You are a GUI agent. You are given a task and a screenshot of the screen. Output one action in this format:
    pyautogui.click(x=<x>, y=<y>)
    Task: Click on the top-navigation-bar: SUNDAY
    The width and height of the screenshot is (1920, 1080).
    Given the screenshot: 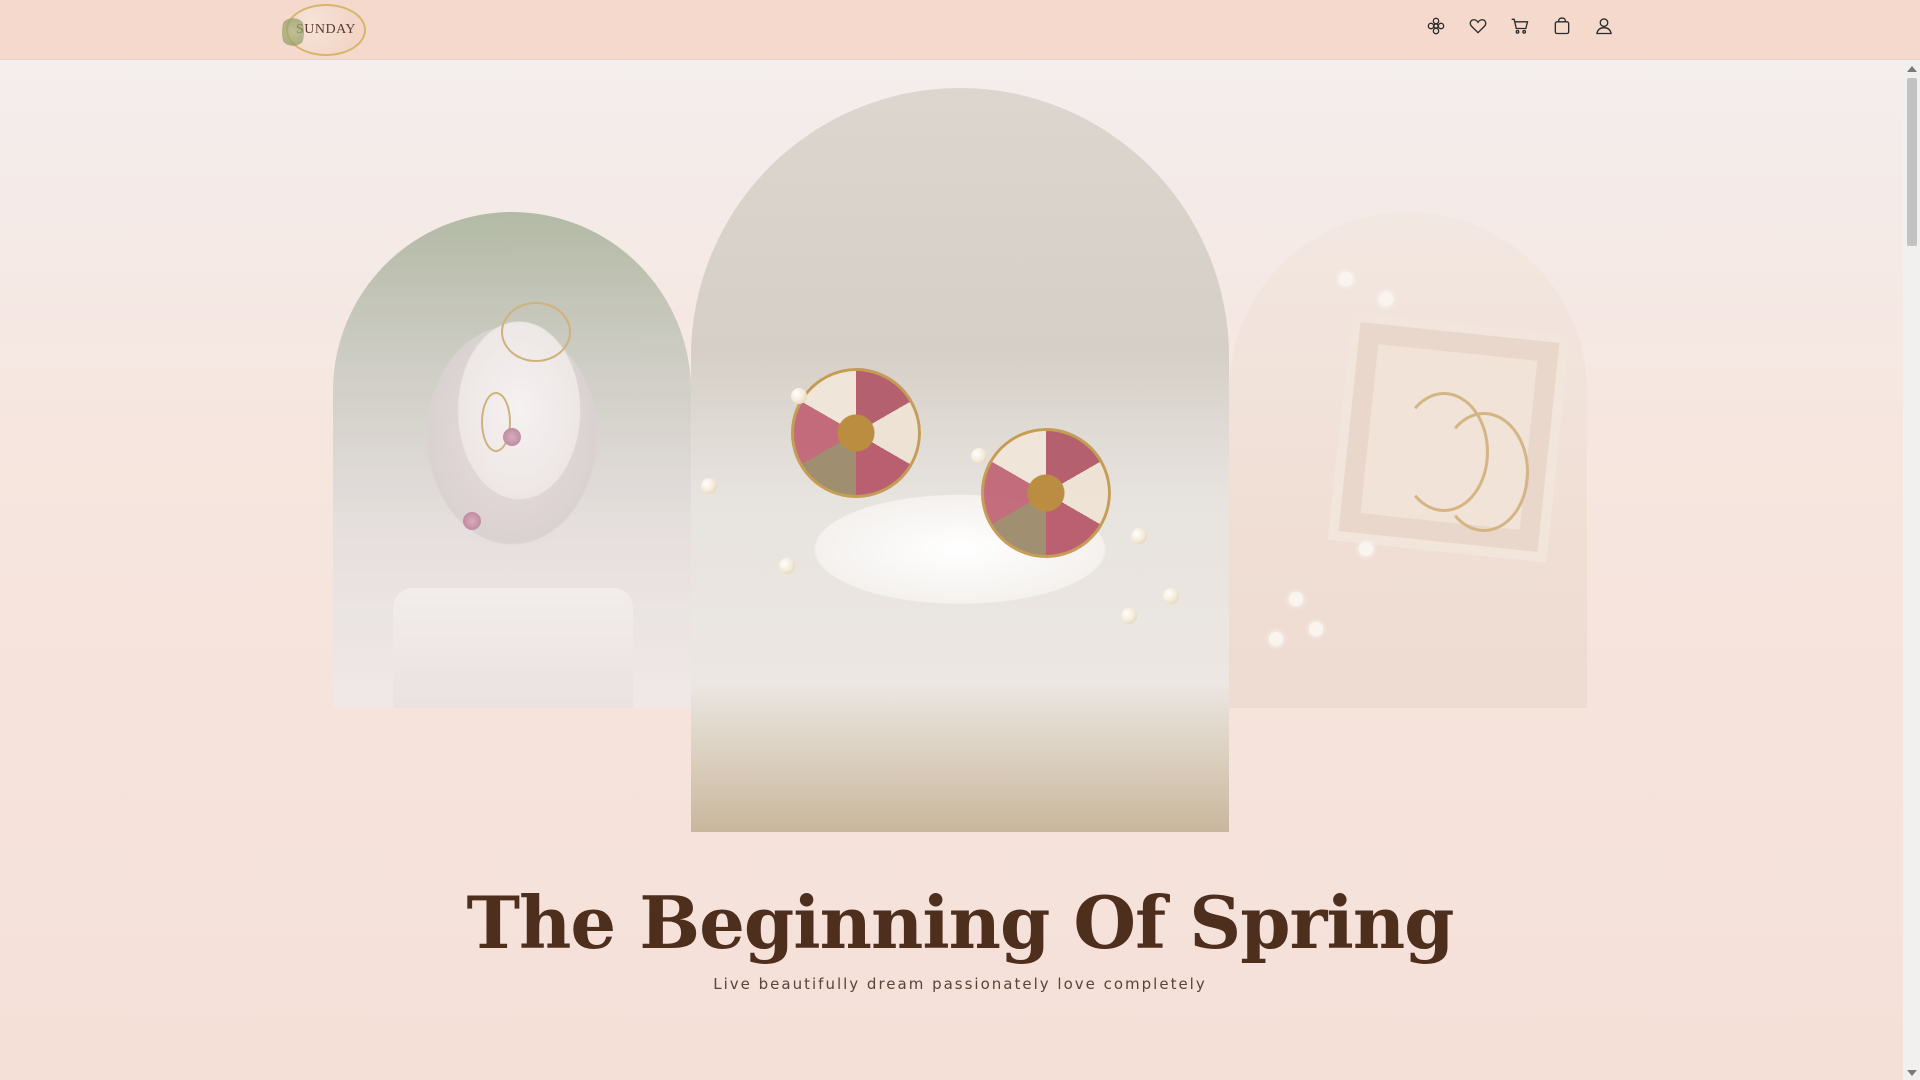 What is the action you would take?
    pyautogui.click(x=960, y=30)
    